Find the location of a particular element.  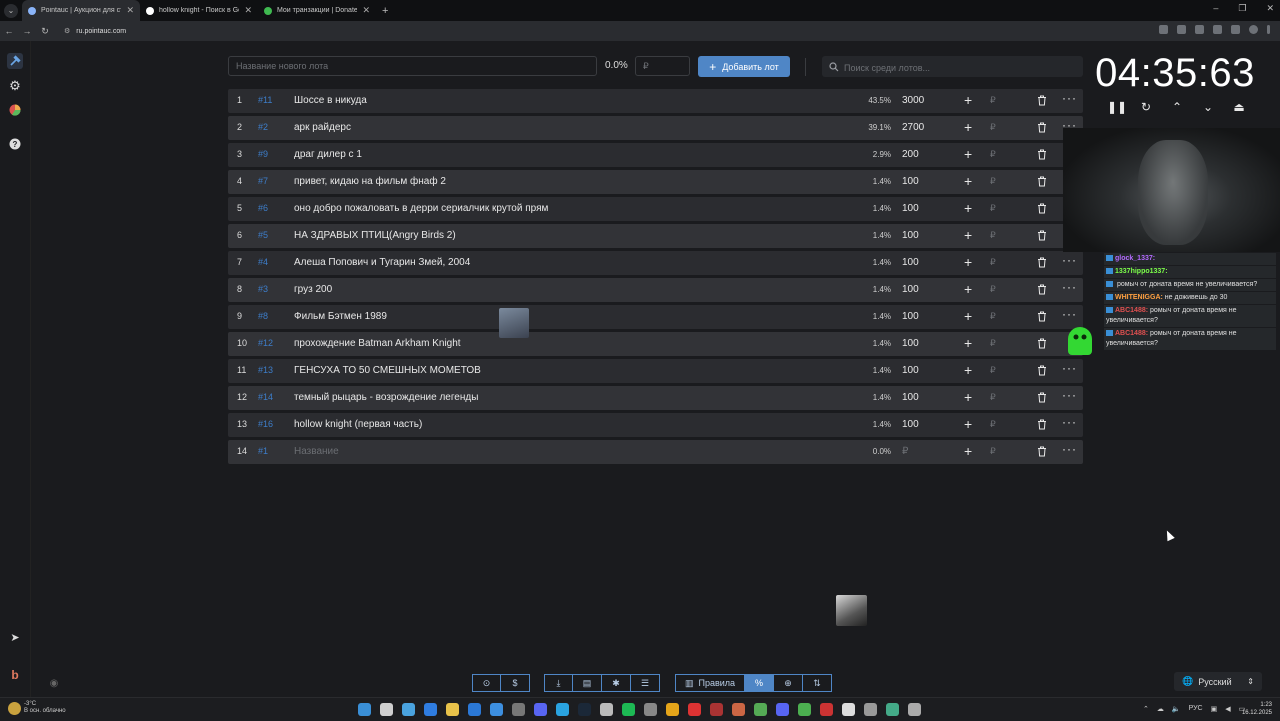

wheel-pie-icon is located at coordinates (15, 110).